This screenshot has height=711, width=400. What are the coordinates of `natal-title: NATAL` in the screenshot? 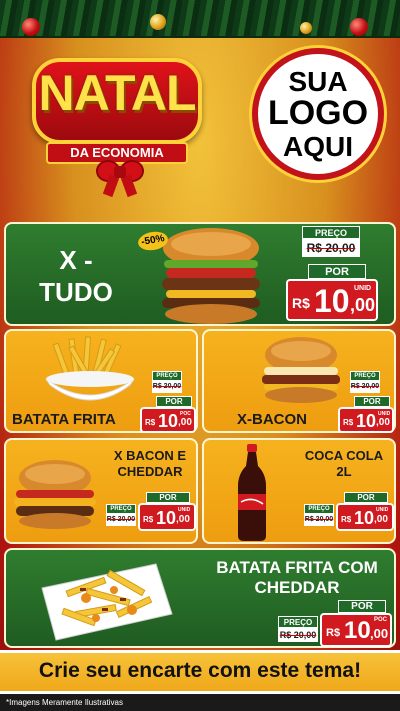 It's located at (117, 93).